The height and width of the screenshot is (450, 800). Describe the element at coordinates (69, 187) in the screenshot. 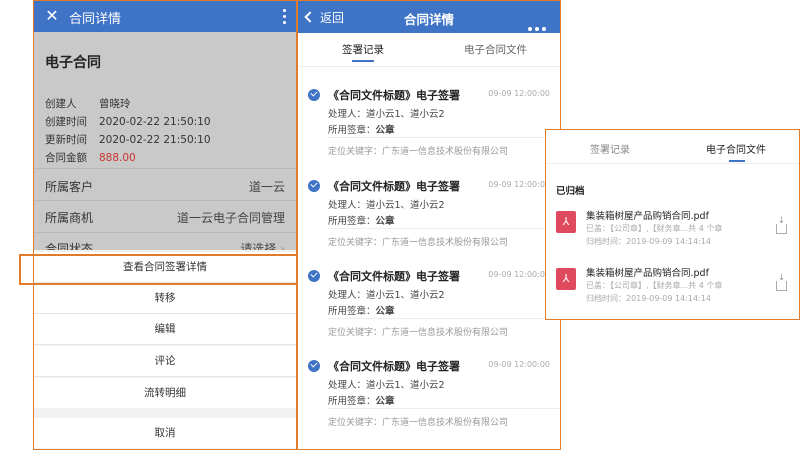

I see `field-label: 所属客户` at that location.